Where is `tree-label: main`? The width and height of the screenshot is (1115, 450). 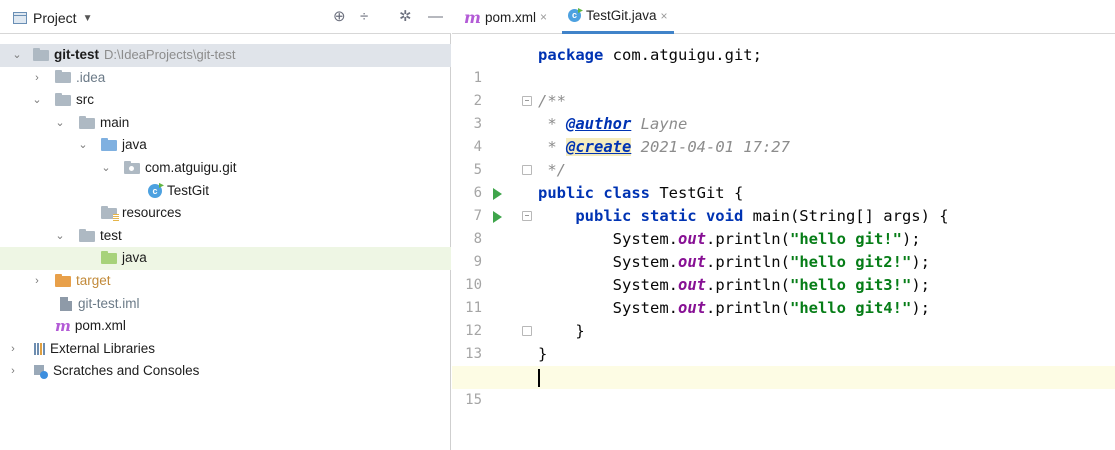
tree-label: main is located at coordinates (115, 122).